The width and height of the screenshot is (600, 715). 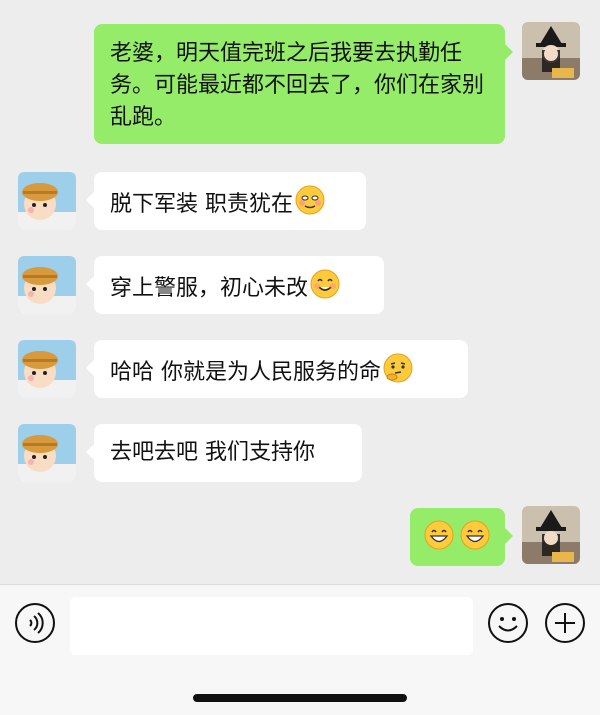 I want to click on outgoing-message-bubble, so click(x=461, y=537).